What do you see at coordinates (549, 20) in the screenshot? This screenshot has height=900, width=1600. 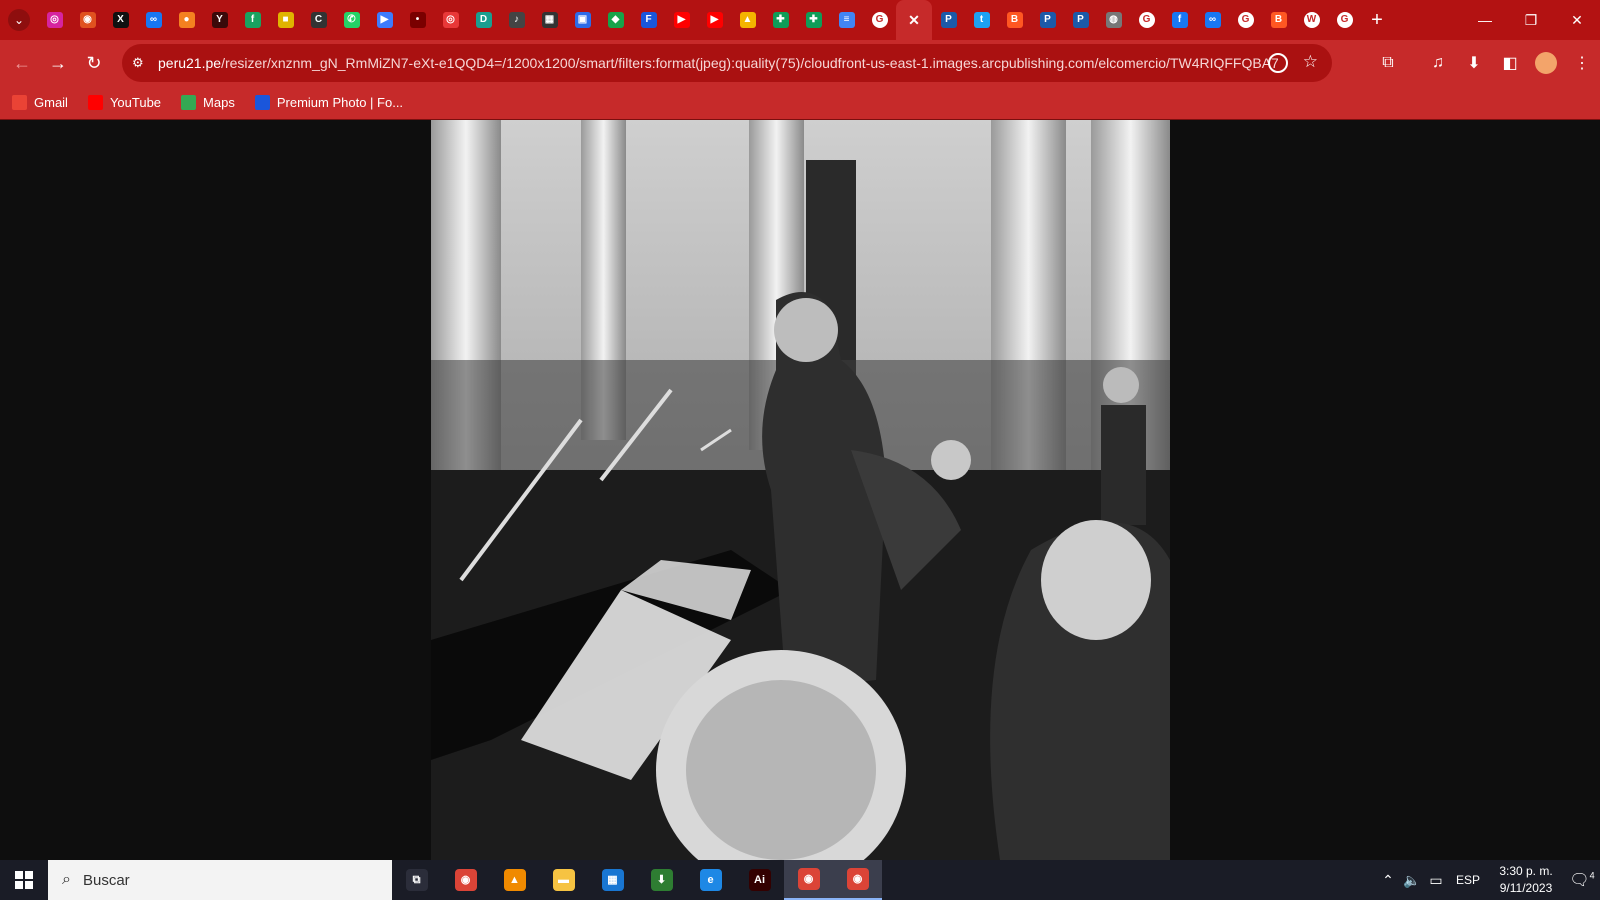 I see `tab-film: ▦` at bounding box center [549, 20].